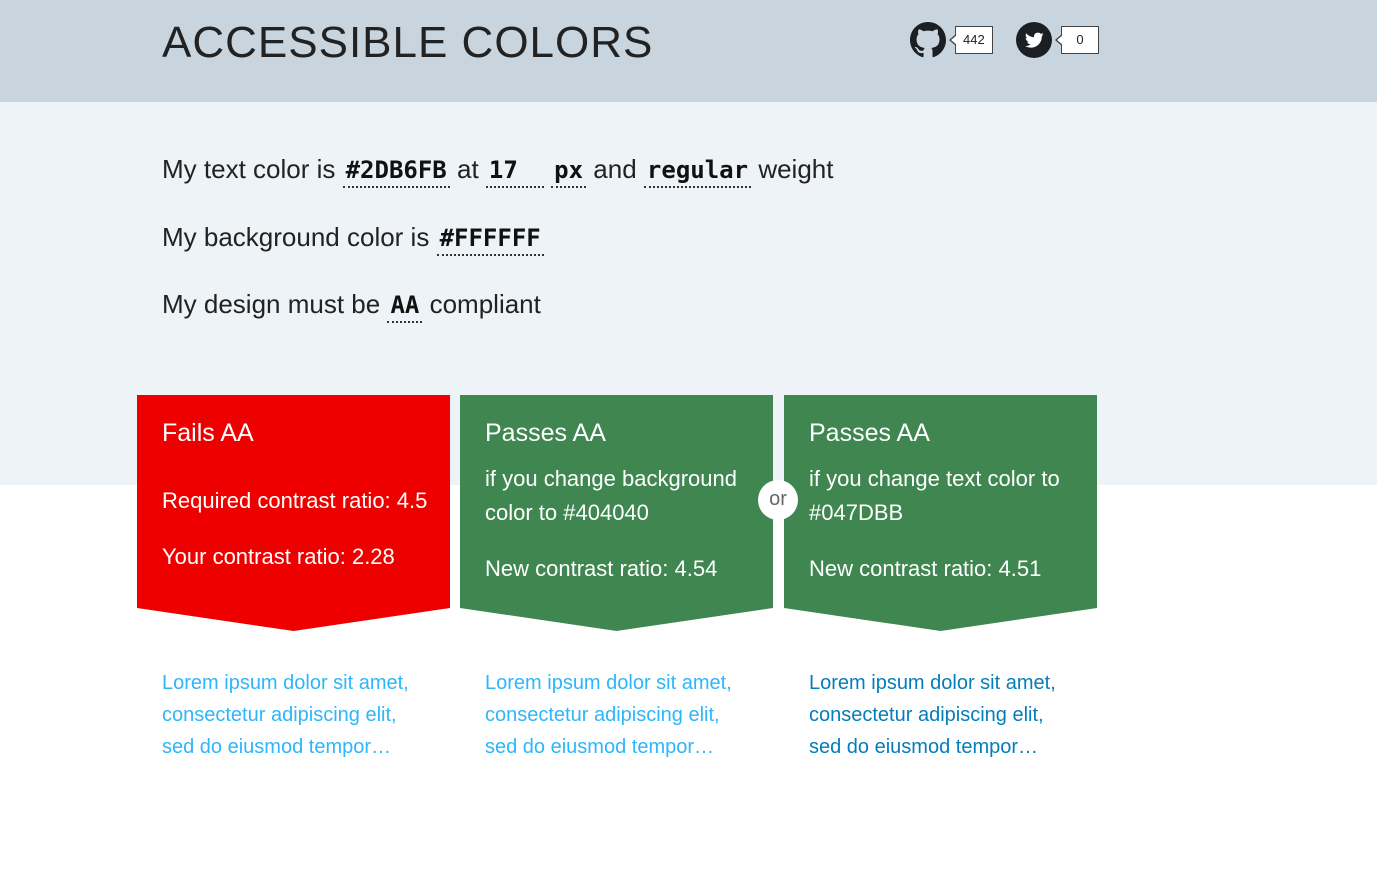  I want to click on background-color-sentence: My background color is #FFFFFF, so click(353, 239).